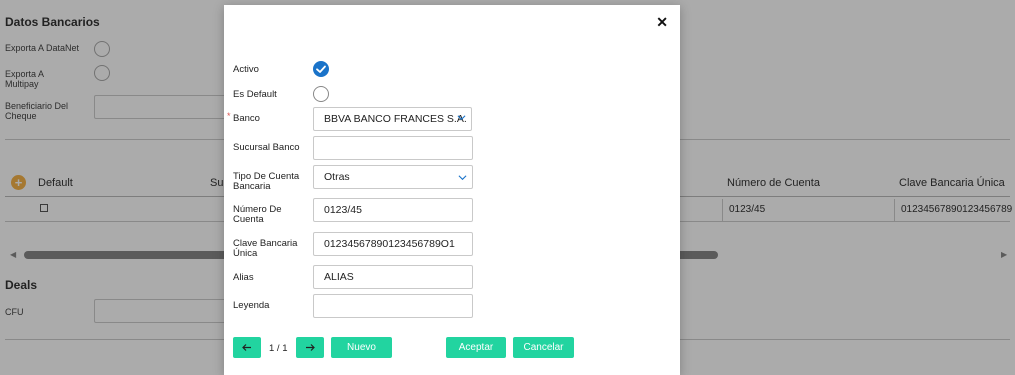 The height and width of the screenshot is (375, 1015). What do you see at coordinates (251, 305) in the screenshot?
I see `leyenda-label: Leyenda` at bounding box center [251, 305].